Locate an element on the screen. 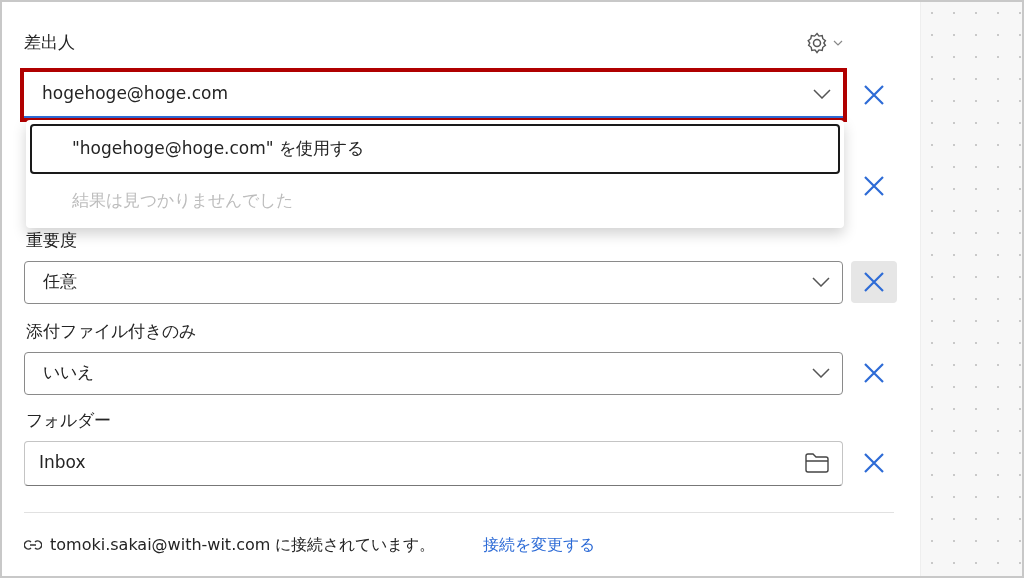  field-label: 重要度 is located at coordinates (52, 240).